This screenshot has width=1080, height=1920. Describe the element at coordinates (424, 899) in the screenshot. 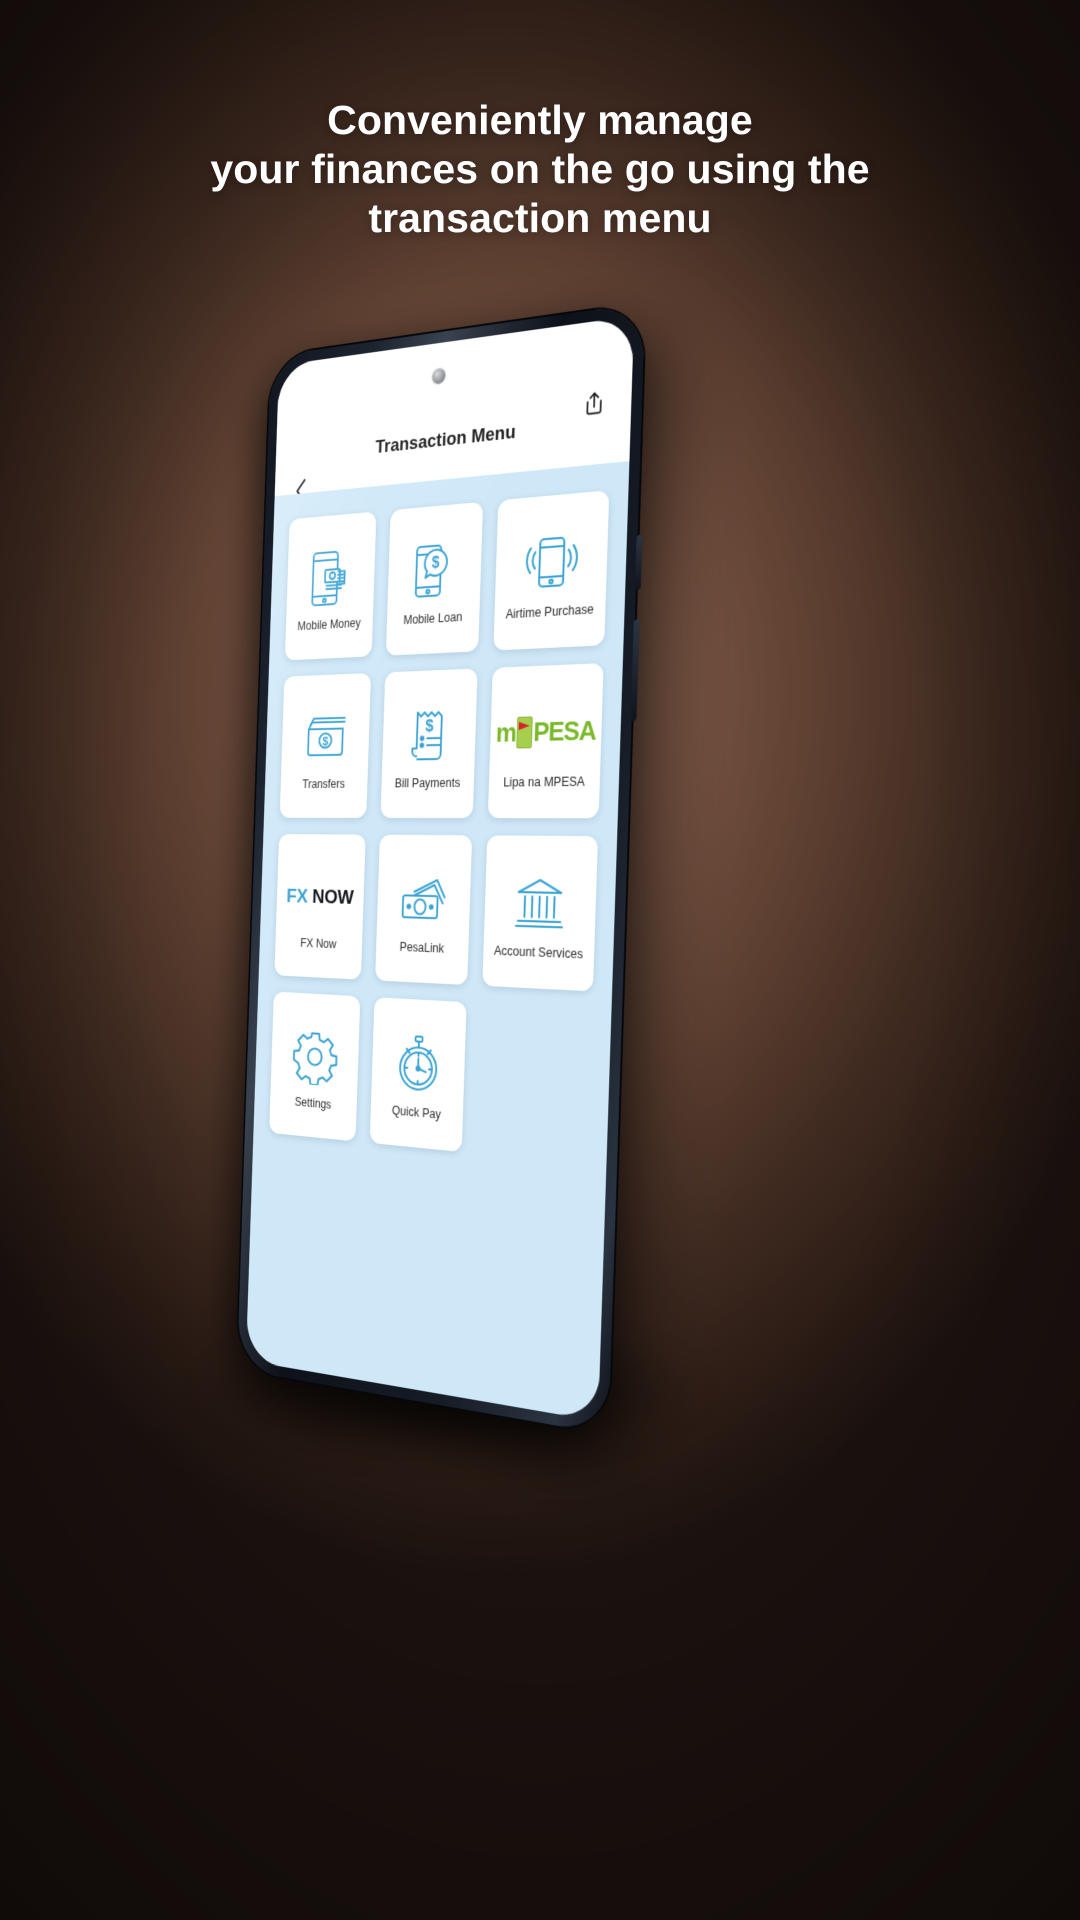

I see `banknotes-icon` at that location.